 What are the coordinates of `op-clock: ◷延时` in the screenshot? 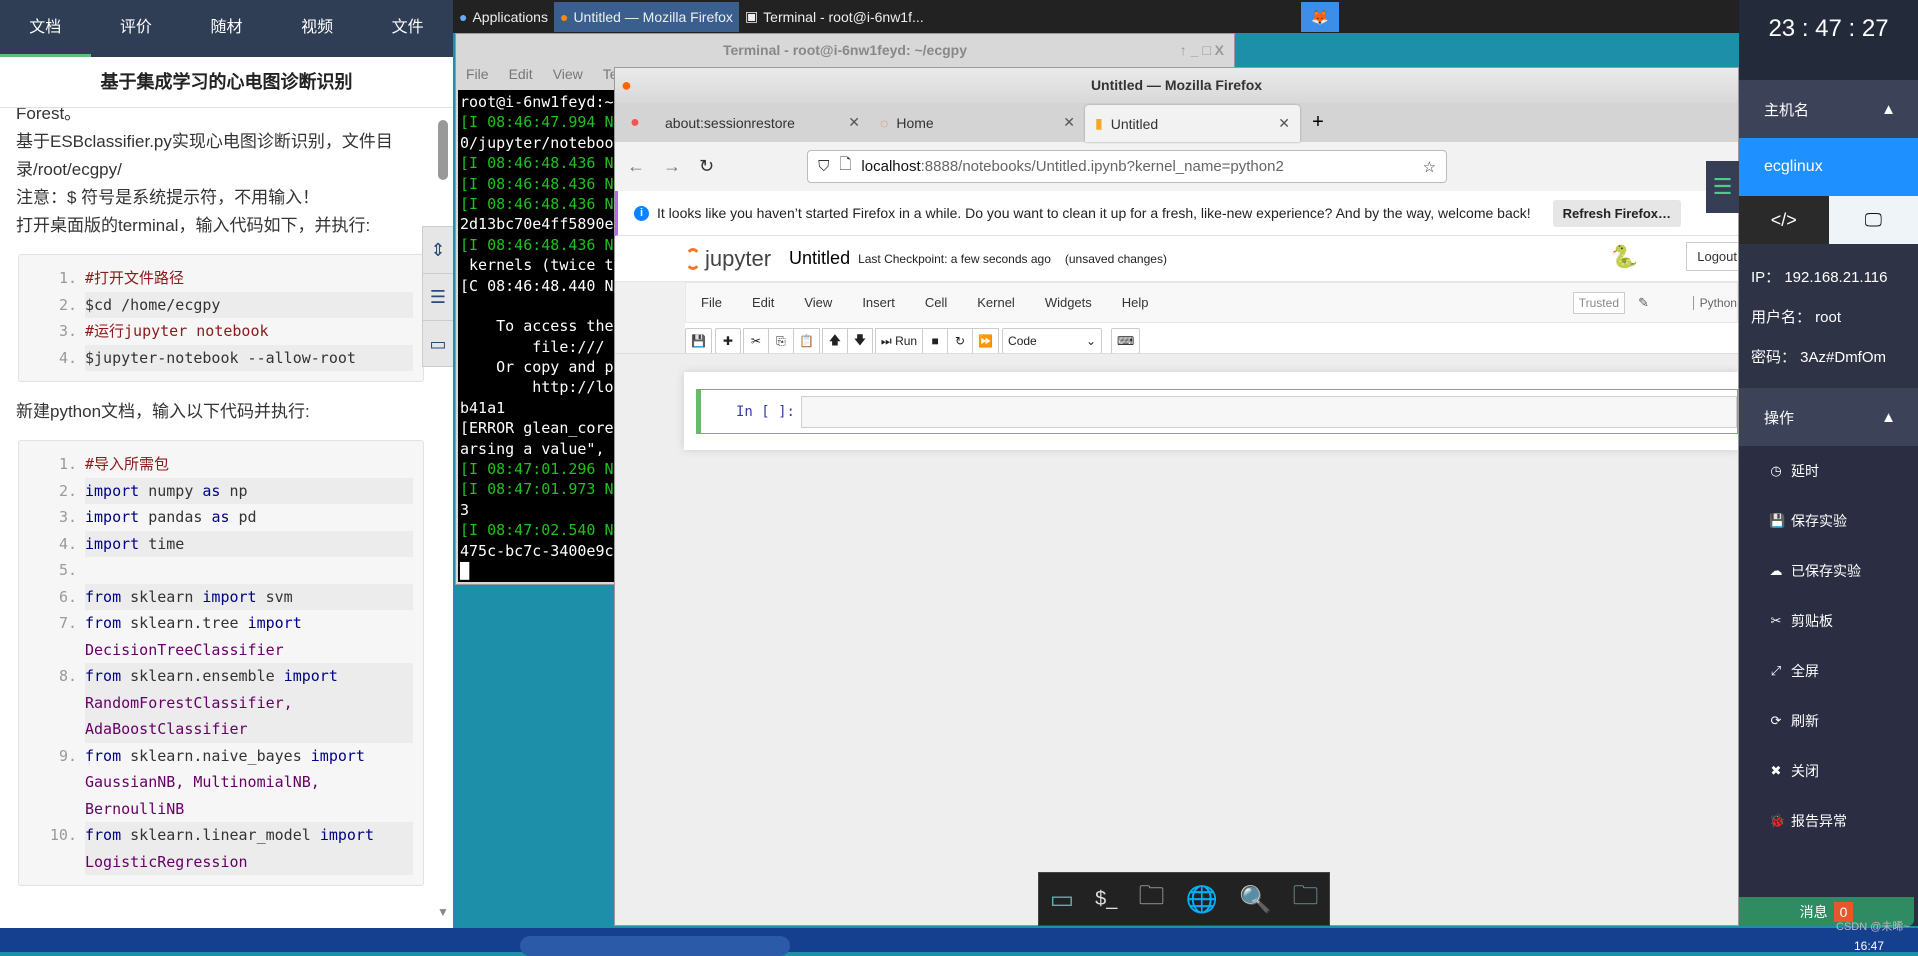 It's located at (1828, 471).